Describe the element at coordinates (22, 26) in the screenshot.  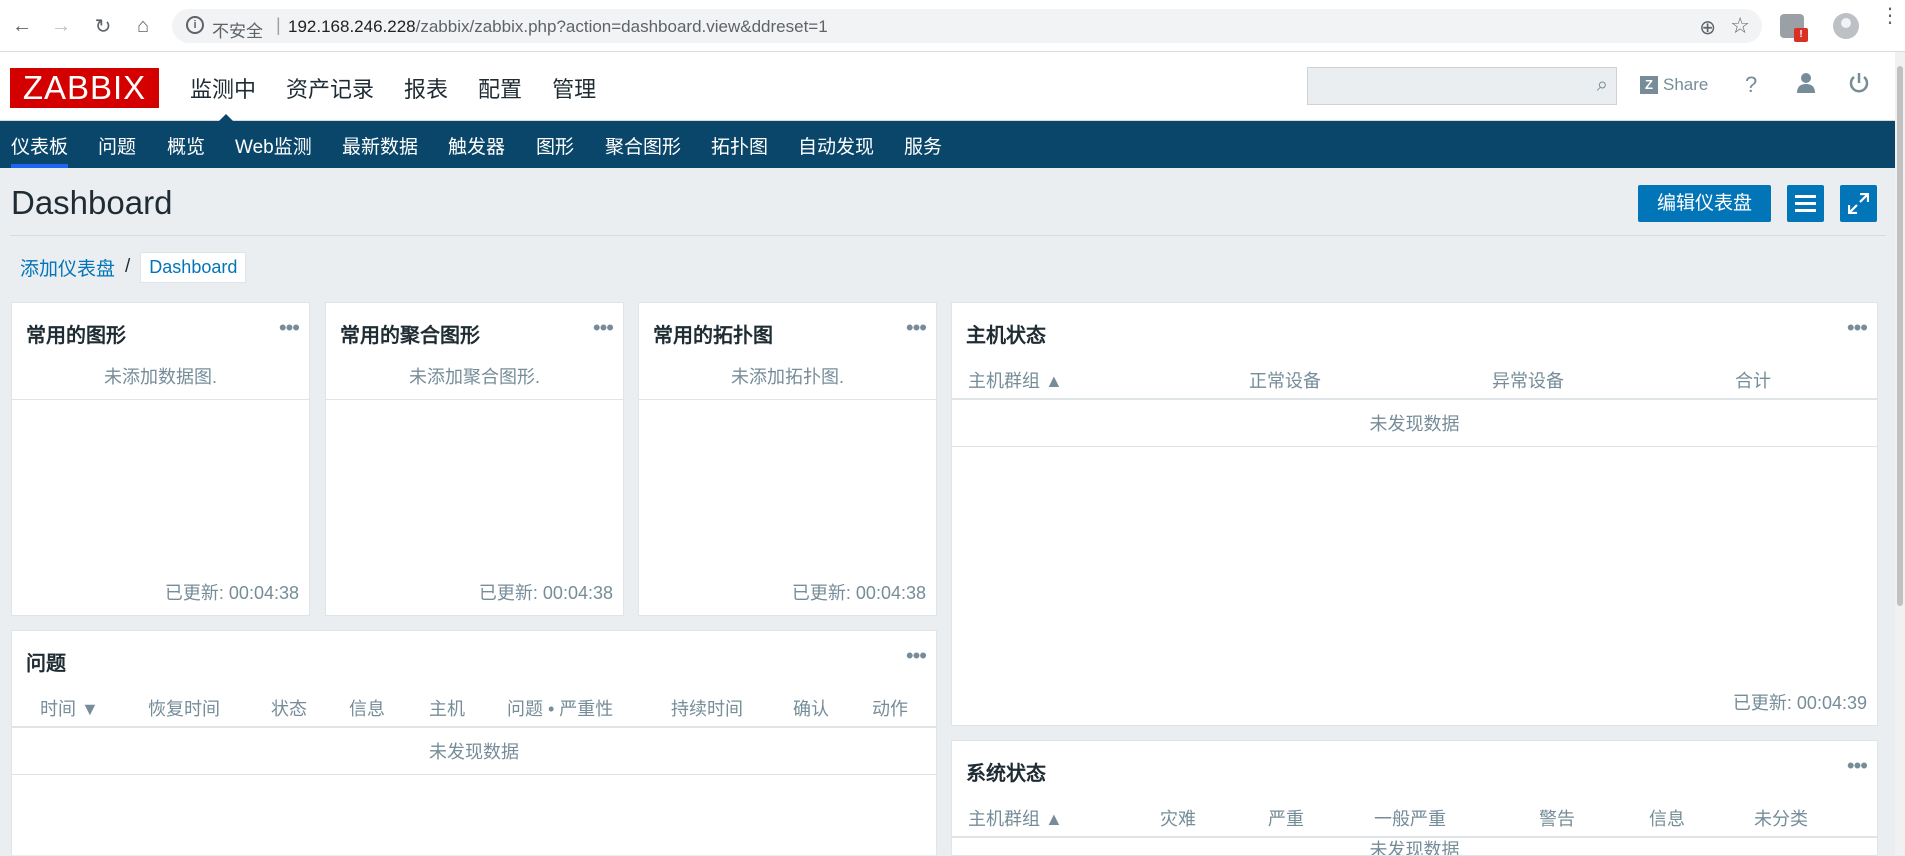
I see `back-icon: ←` at that location.